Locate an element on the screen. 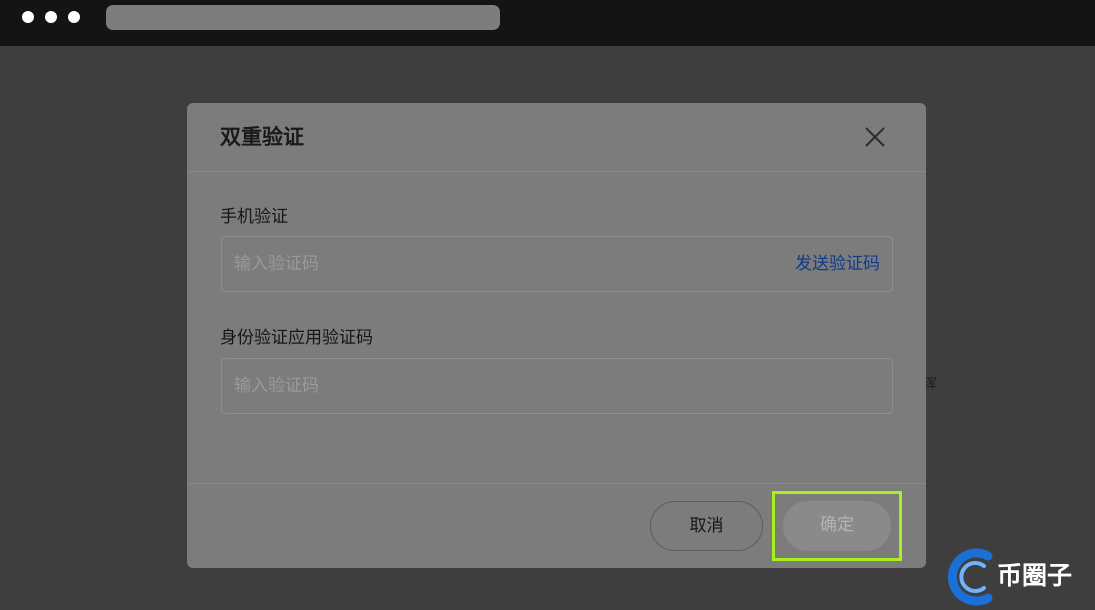 This screenshot has width=1095, height=610. authenticator-code-field is located at coordinates (557, 386).